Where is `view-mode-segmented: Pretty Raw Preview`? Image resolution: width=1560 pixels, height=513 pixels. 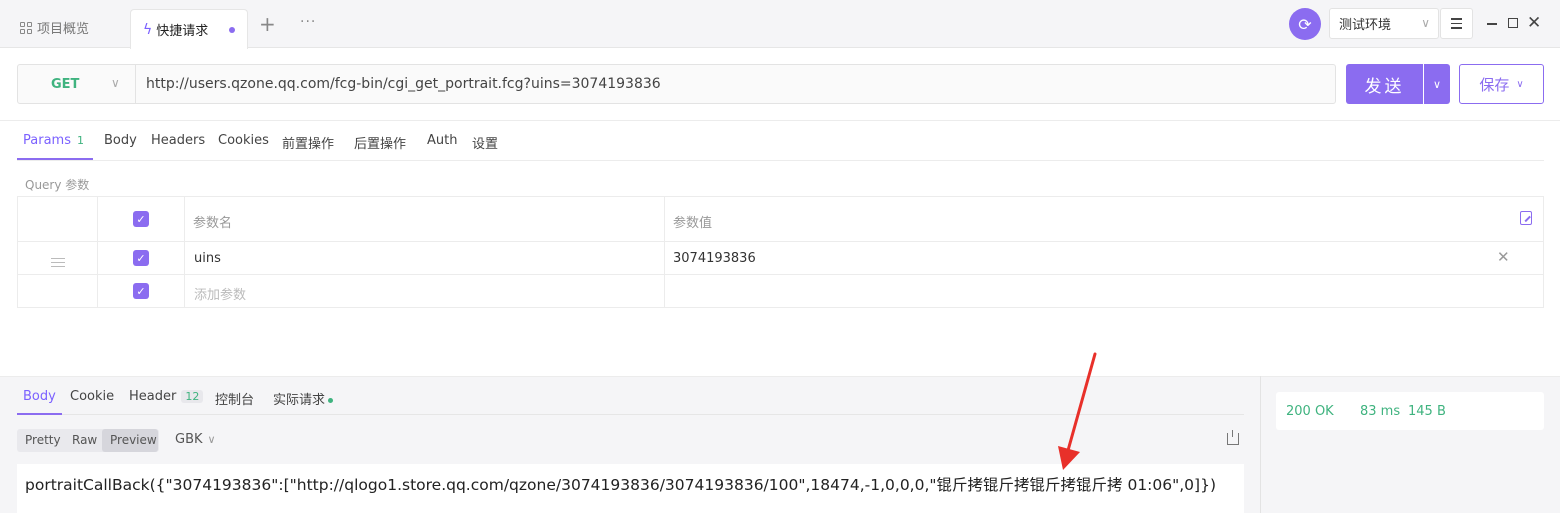 view-mode-segmented: Pretty Raw Preview is located at coordinates (88, 440).